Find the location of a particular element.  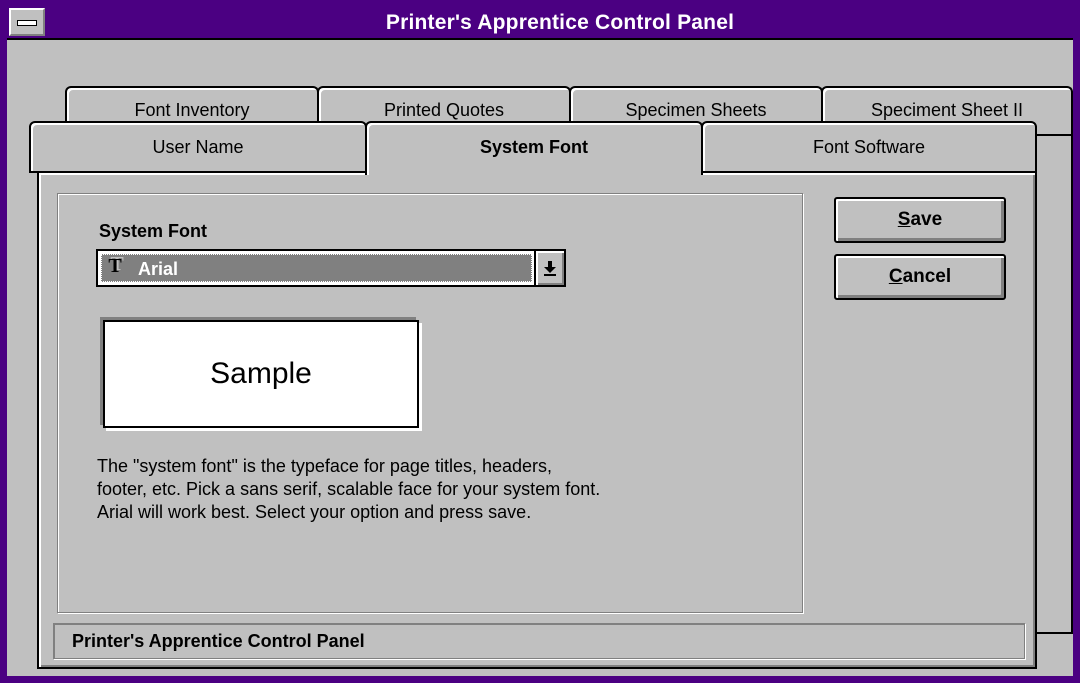

save-mnemonic: S is located at coordinates (904, 219).